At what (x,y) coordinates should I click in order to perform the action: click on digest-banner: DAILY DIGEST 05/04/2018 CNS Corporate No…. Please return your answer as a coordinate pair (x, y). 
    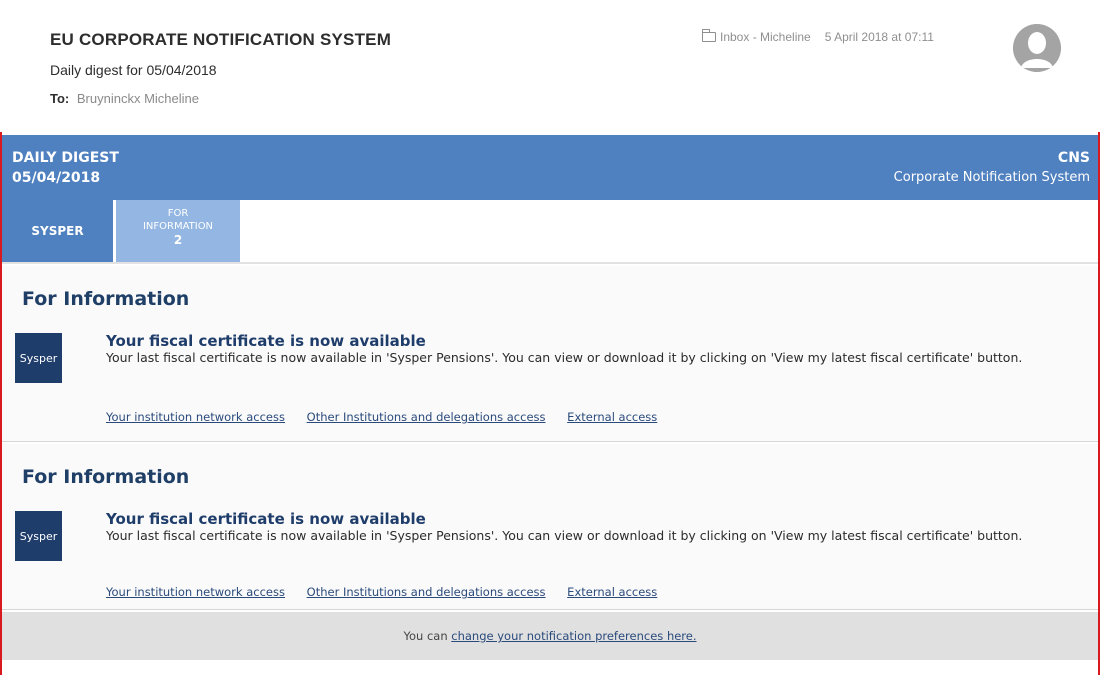
    Looking at the image, I should click on (550, 167).